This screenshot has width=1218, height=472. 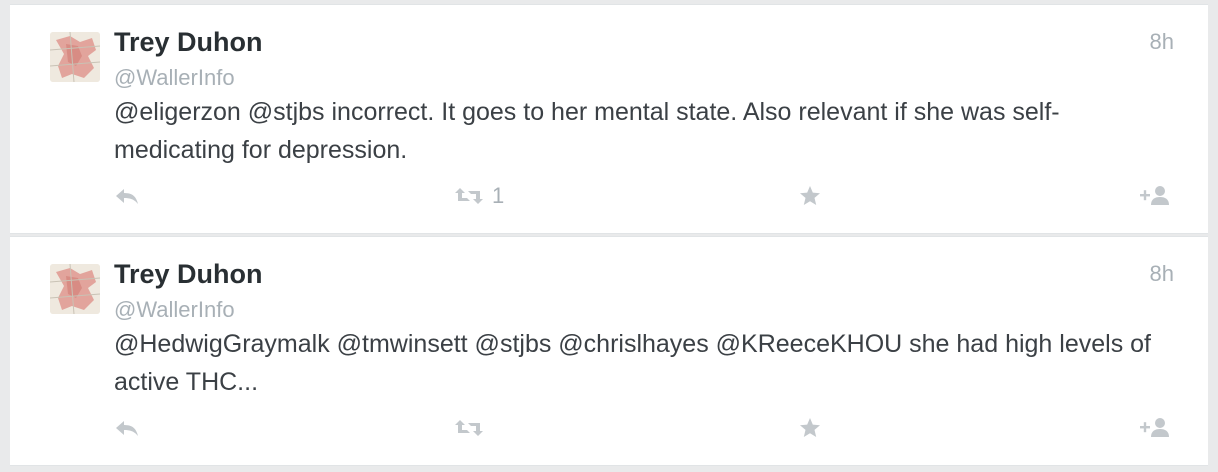 I want to click on retweet-count: 1, so click(x=498, y=195).